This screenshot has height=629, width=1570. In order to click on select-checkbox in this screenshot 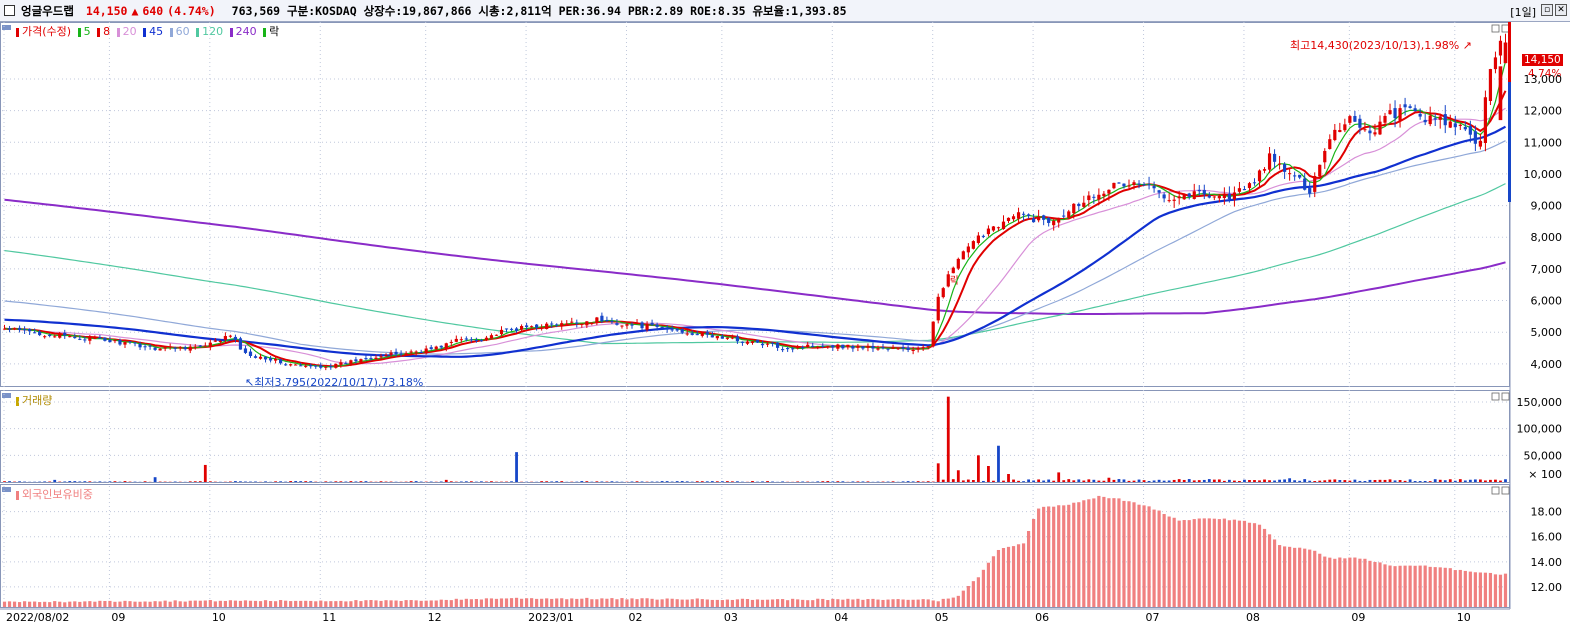, I will do `click(9, 10)`.